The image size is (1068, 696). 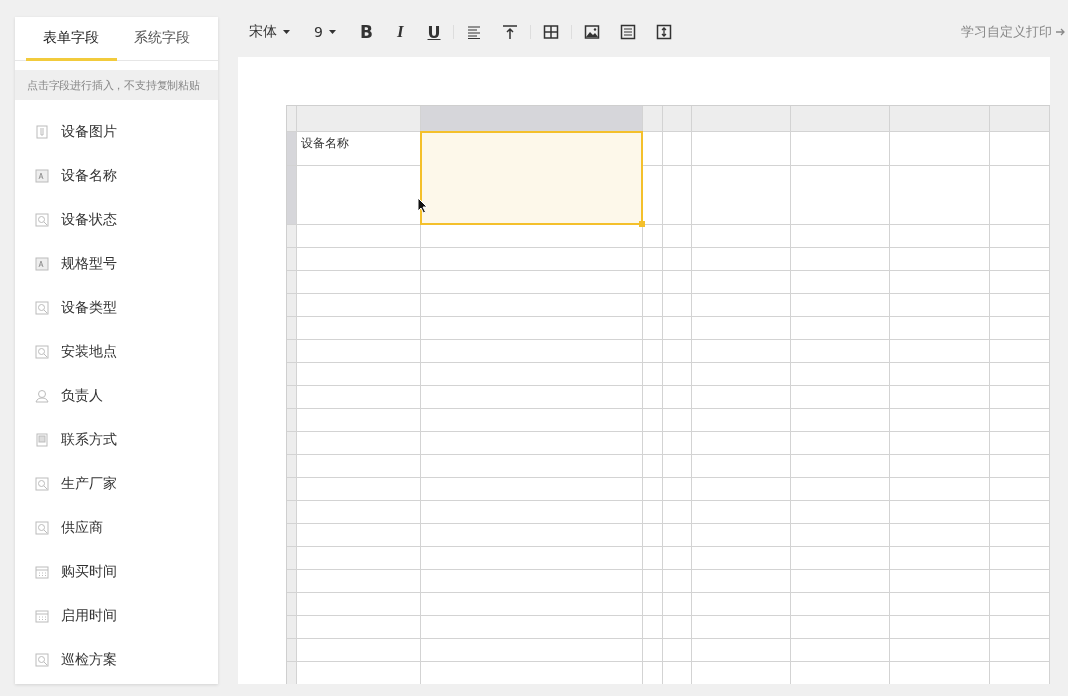 What do you see at coordinates (627, 32) in the screenshot?
I see `text-block-icon` at bounding box center [627, 32].